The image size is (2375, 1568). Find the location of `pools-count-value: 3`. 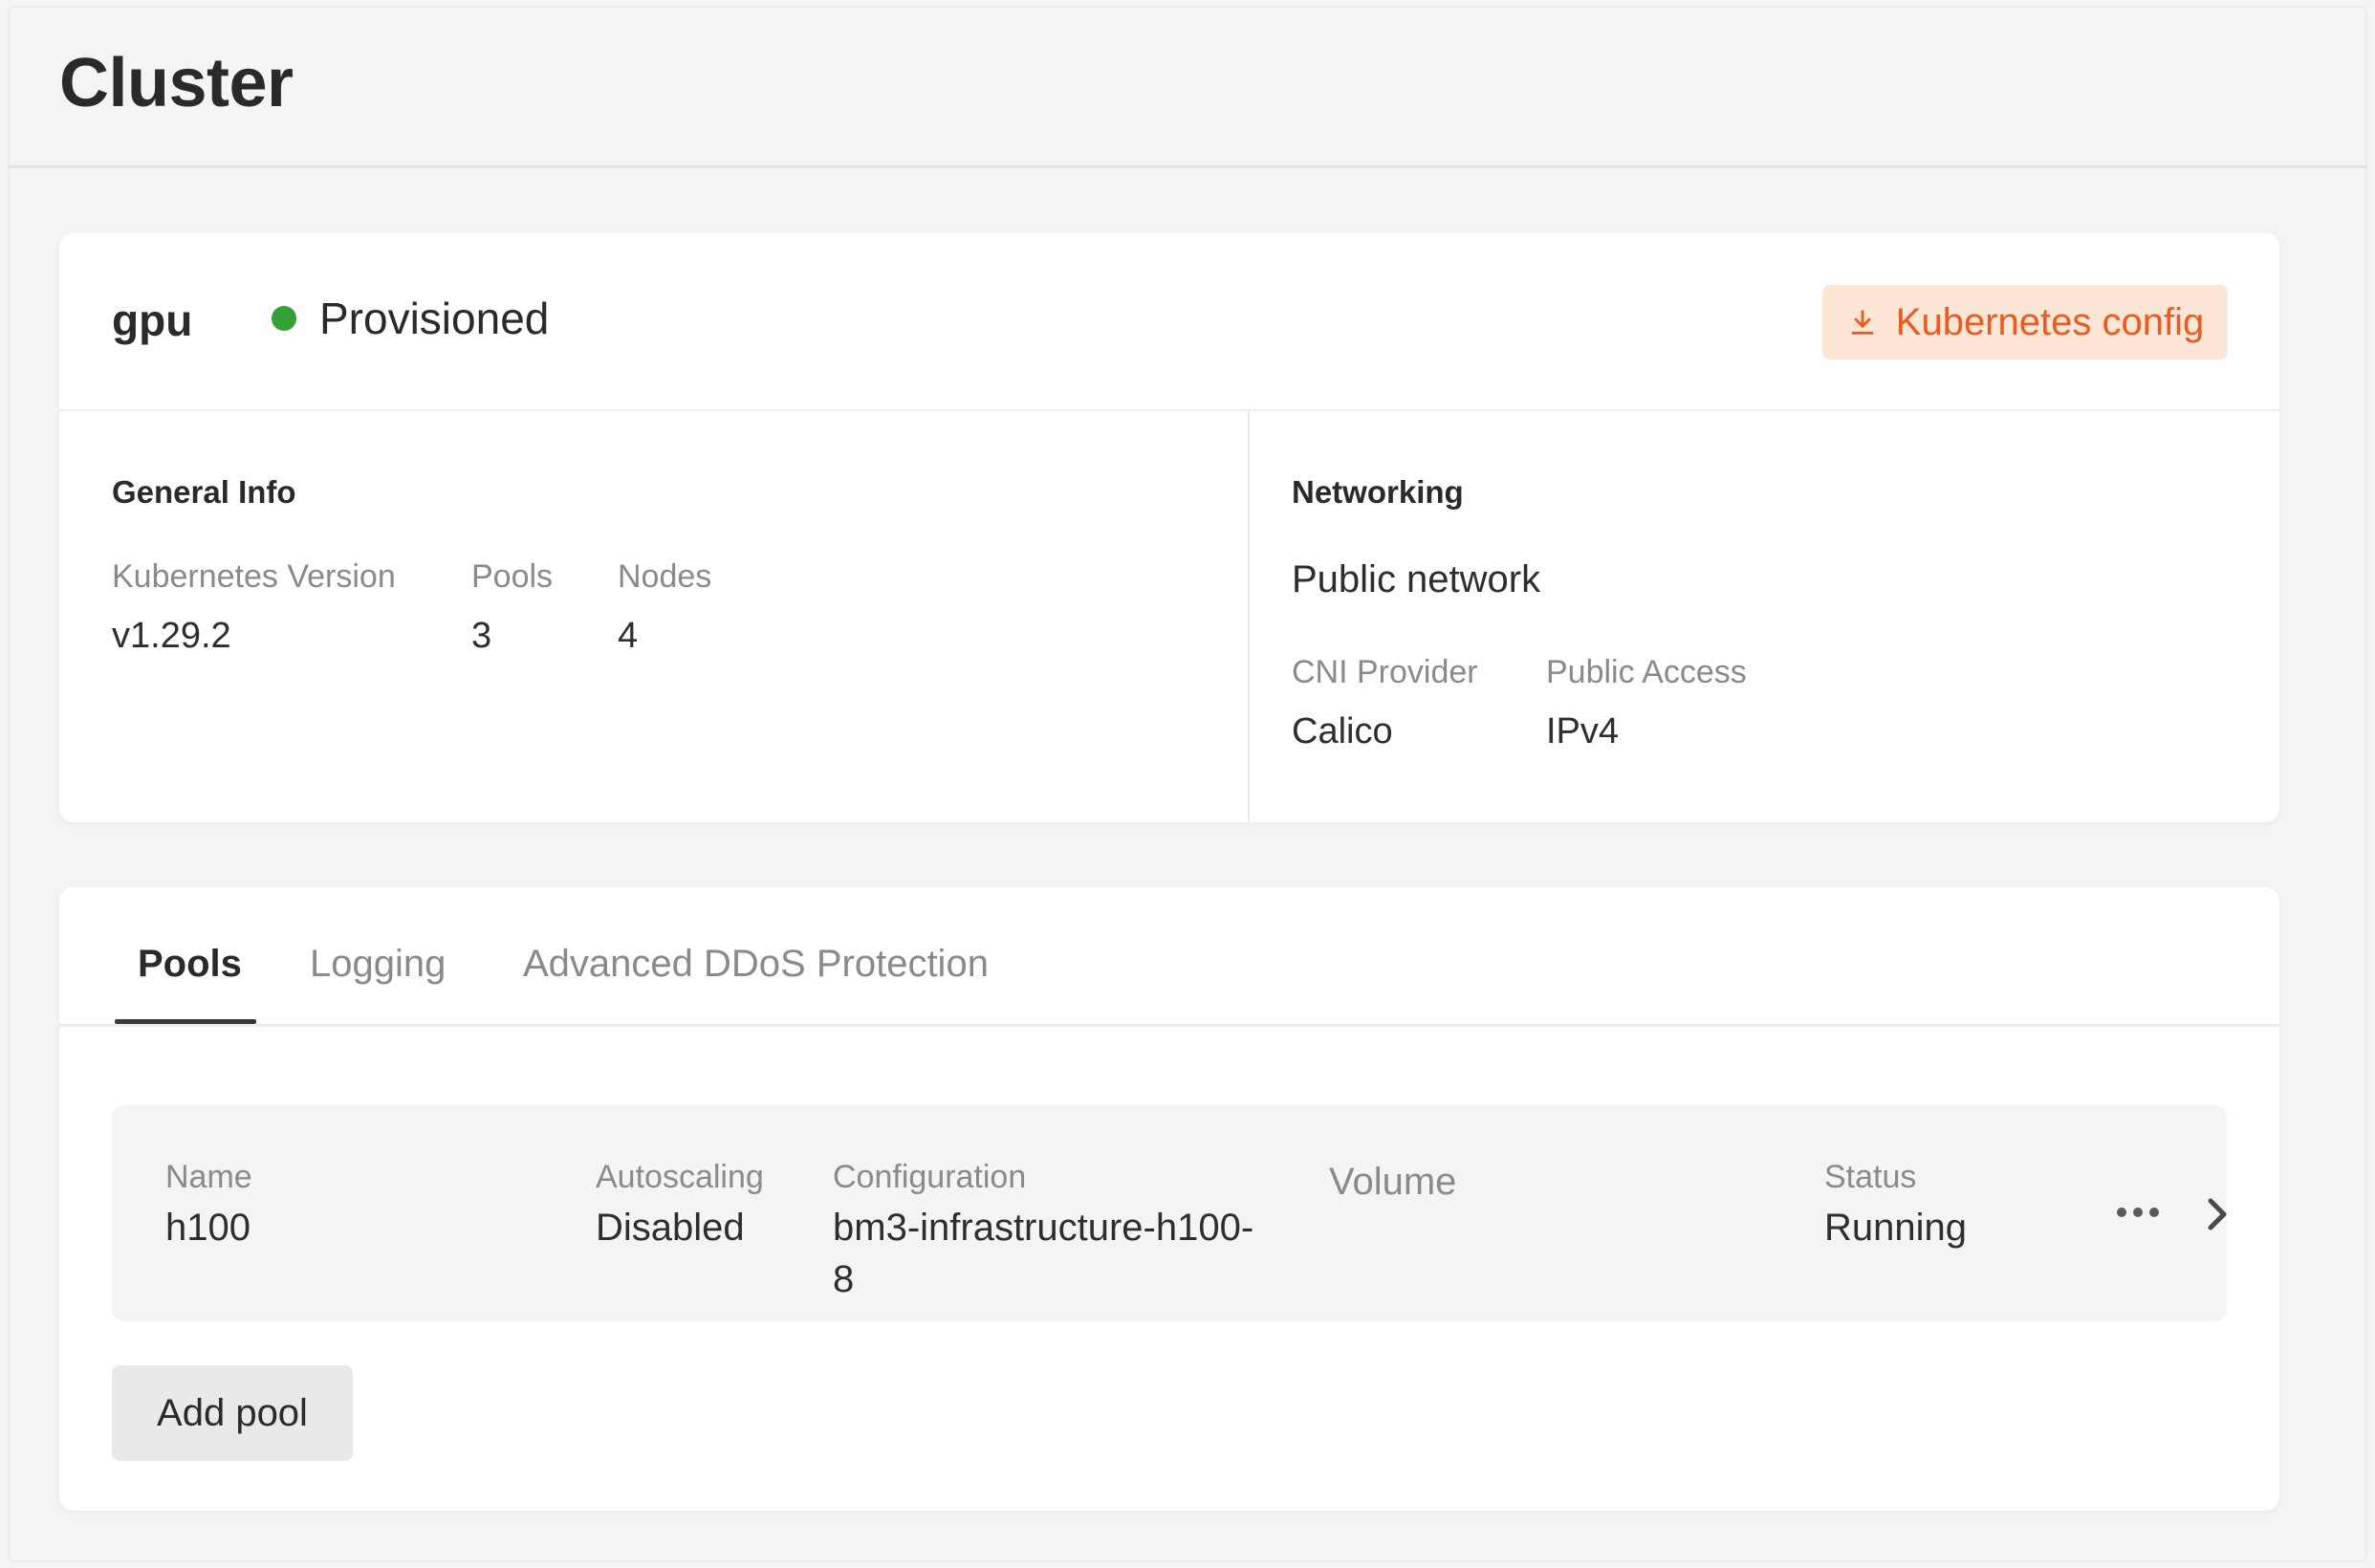

pools-count-value: 3 is located at coordinates (481, 636).